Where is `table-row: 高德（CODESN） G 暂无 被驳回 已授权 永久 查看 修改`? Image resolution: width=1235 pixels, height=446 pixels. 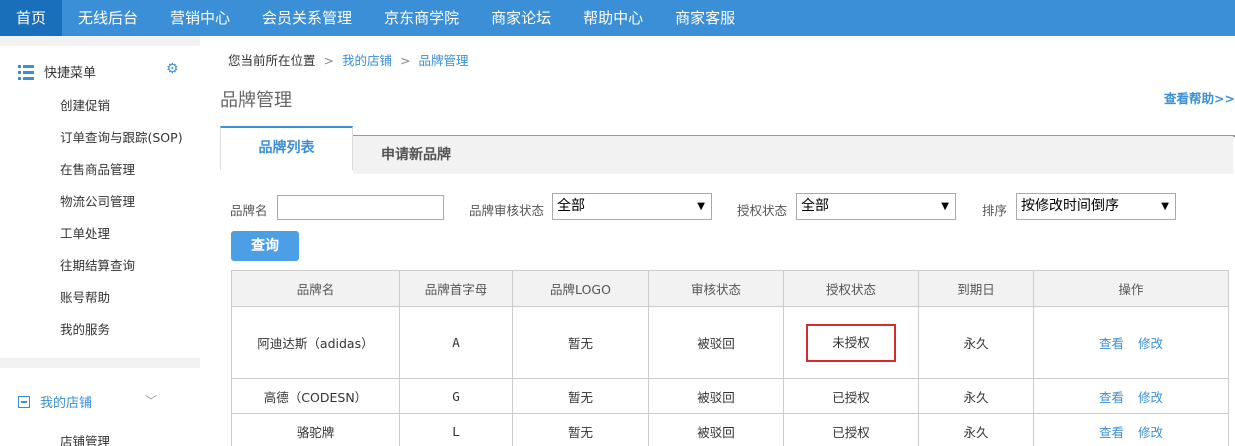
table-row: 高德（CODESN） G 暂无 被驳回 已授权 永久 查看 修改 is located at coordinates (730, 396).